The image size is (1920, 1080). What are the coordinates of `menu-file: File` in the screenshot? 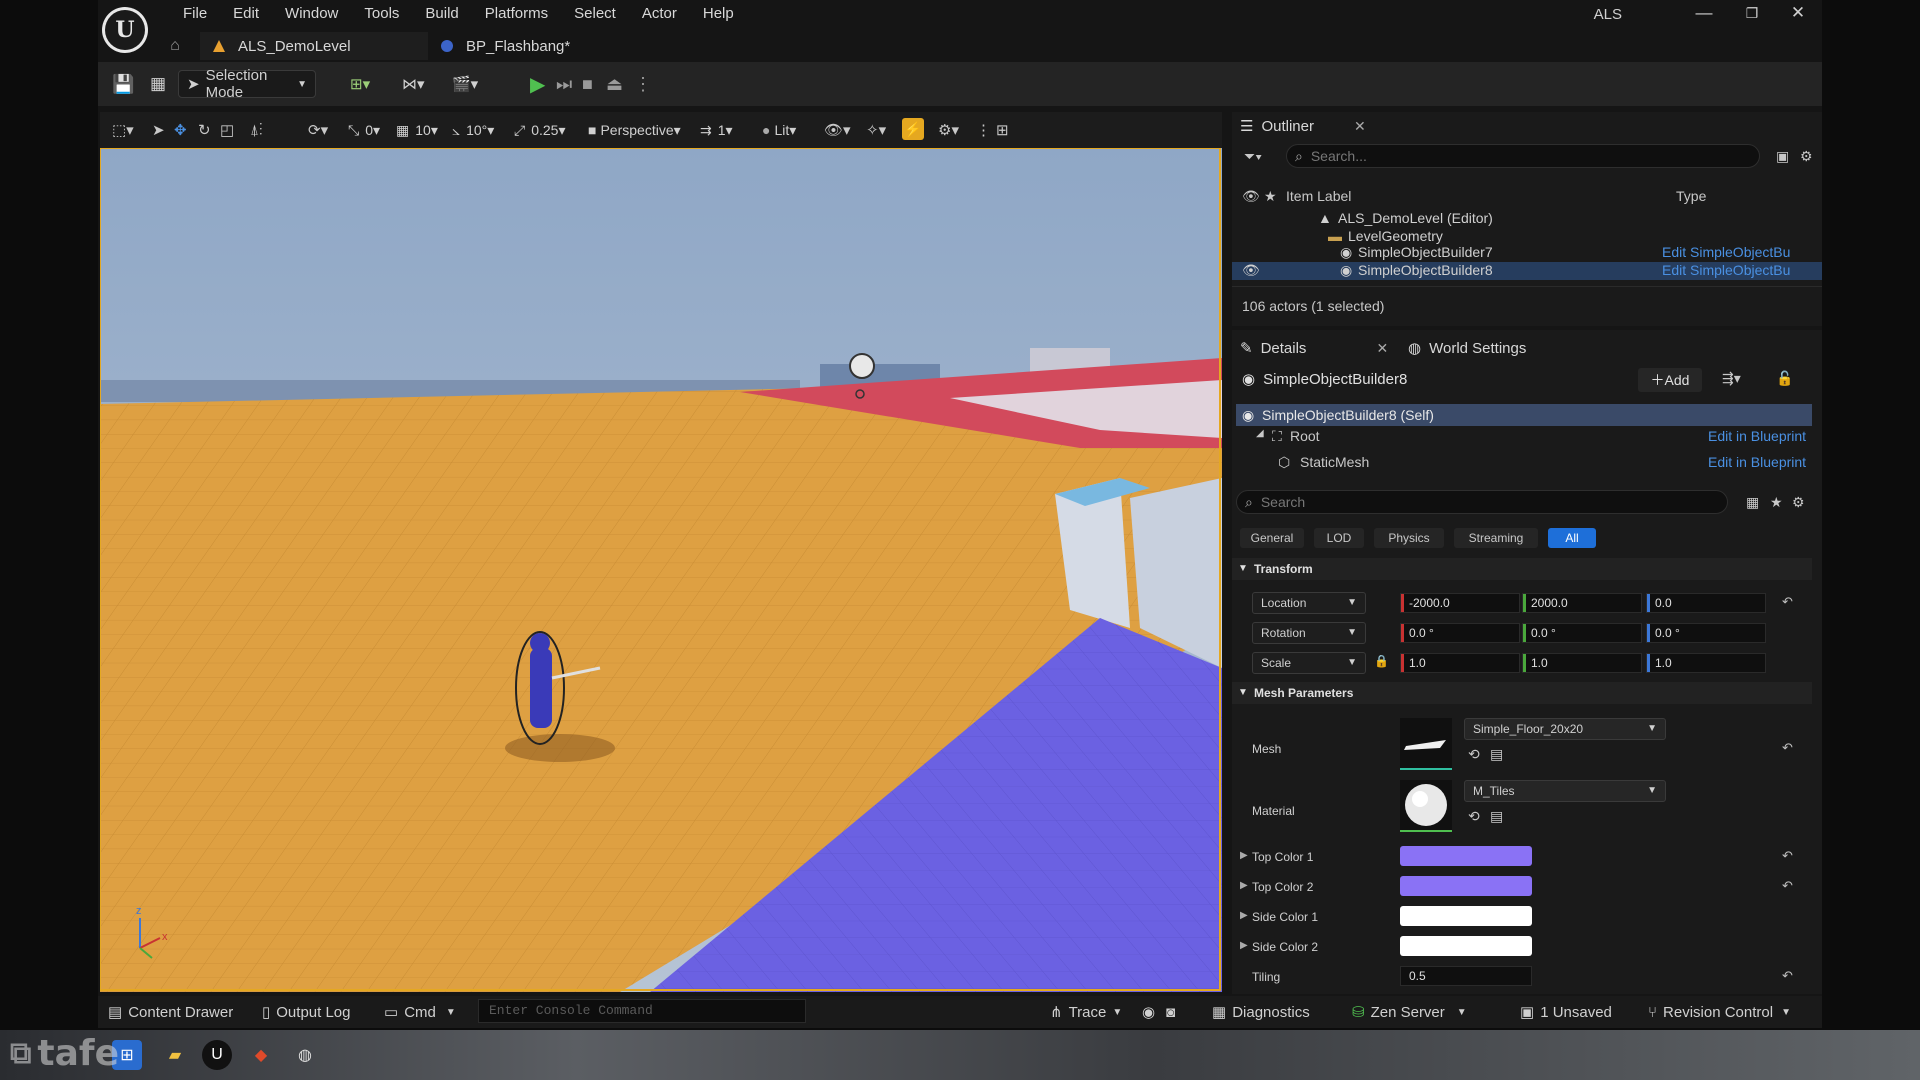 It's located at (195, 14).